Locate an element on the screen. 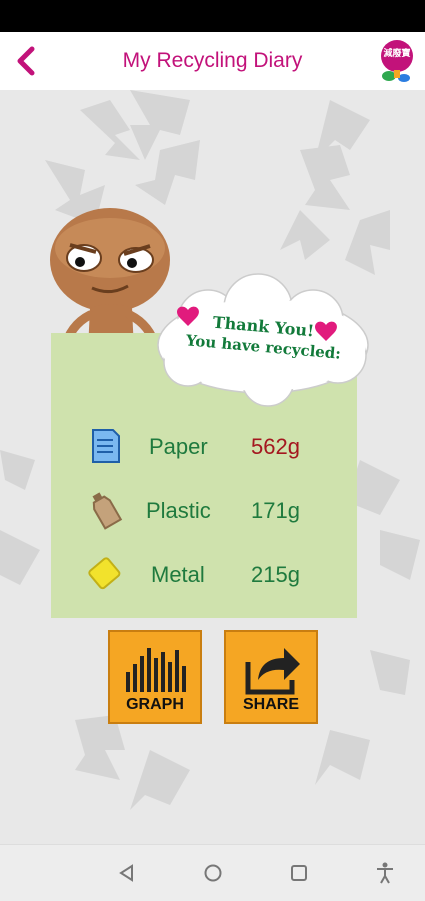 The width and height of the screenshot is (425, 901). nav-back-button is located at coordinates (127, 873).